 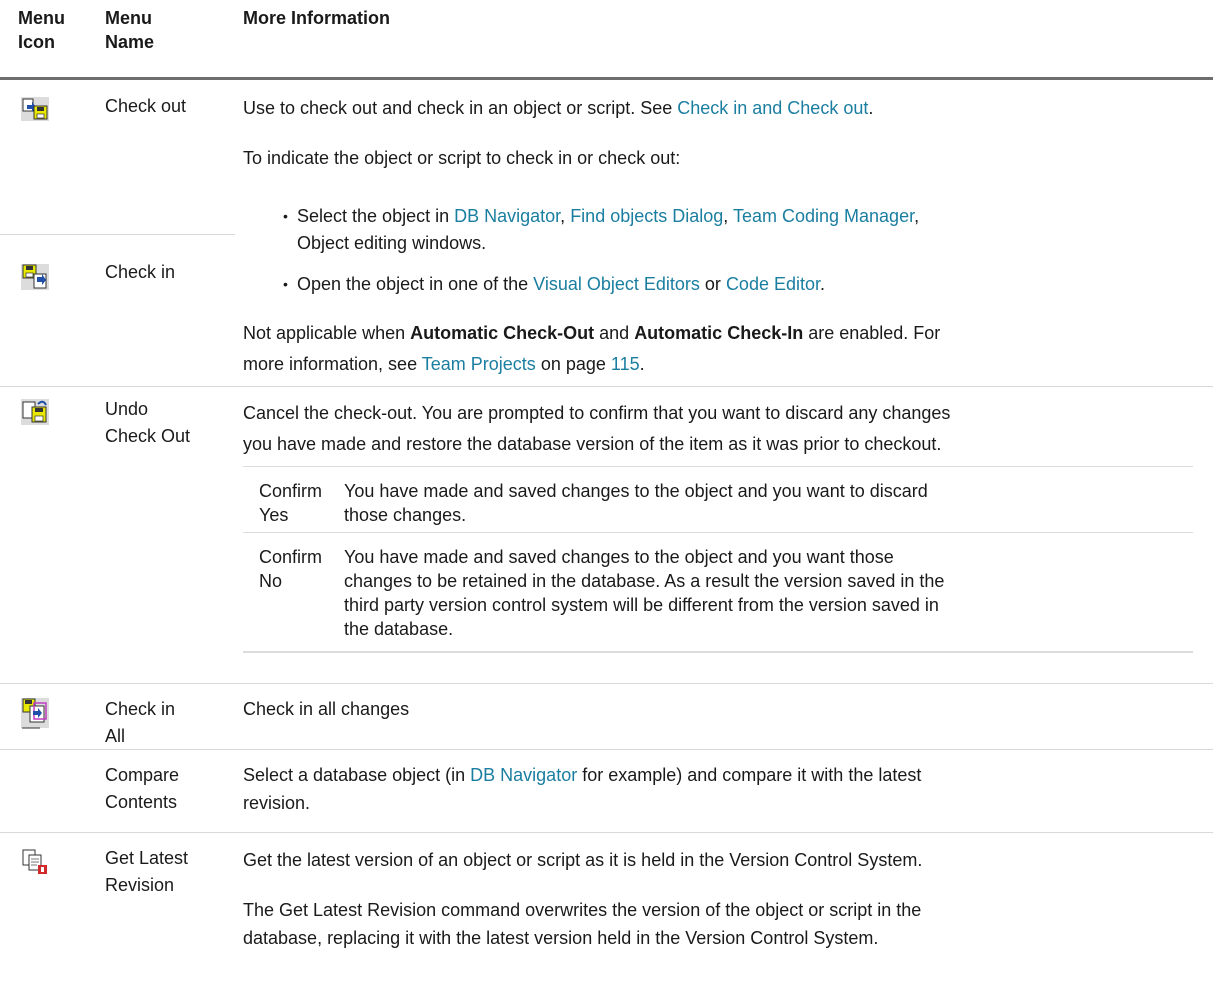 I want to click on link-team-projects: Team Projects, so click(x=479, y=364).